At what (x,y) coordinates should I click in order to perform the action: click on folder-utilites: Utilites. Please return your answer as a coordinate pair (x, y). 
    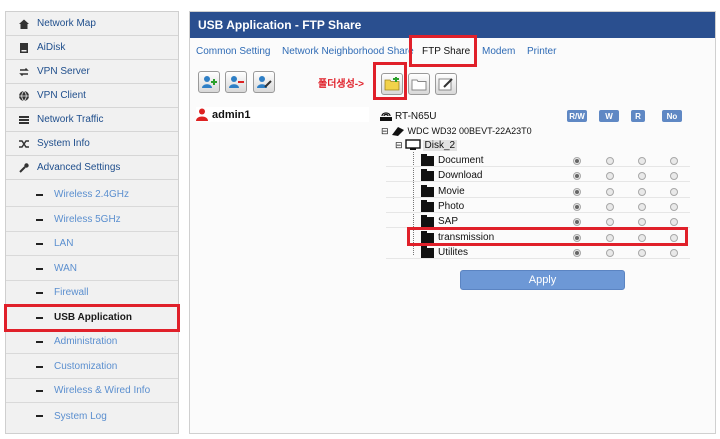
    Looking at the image, I should click on (444, 251).